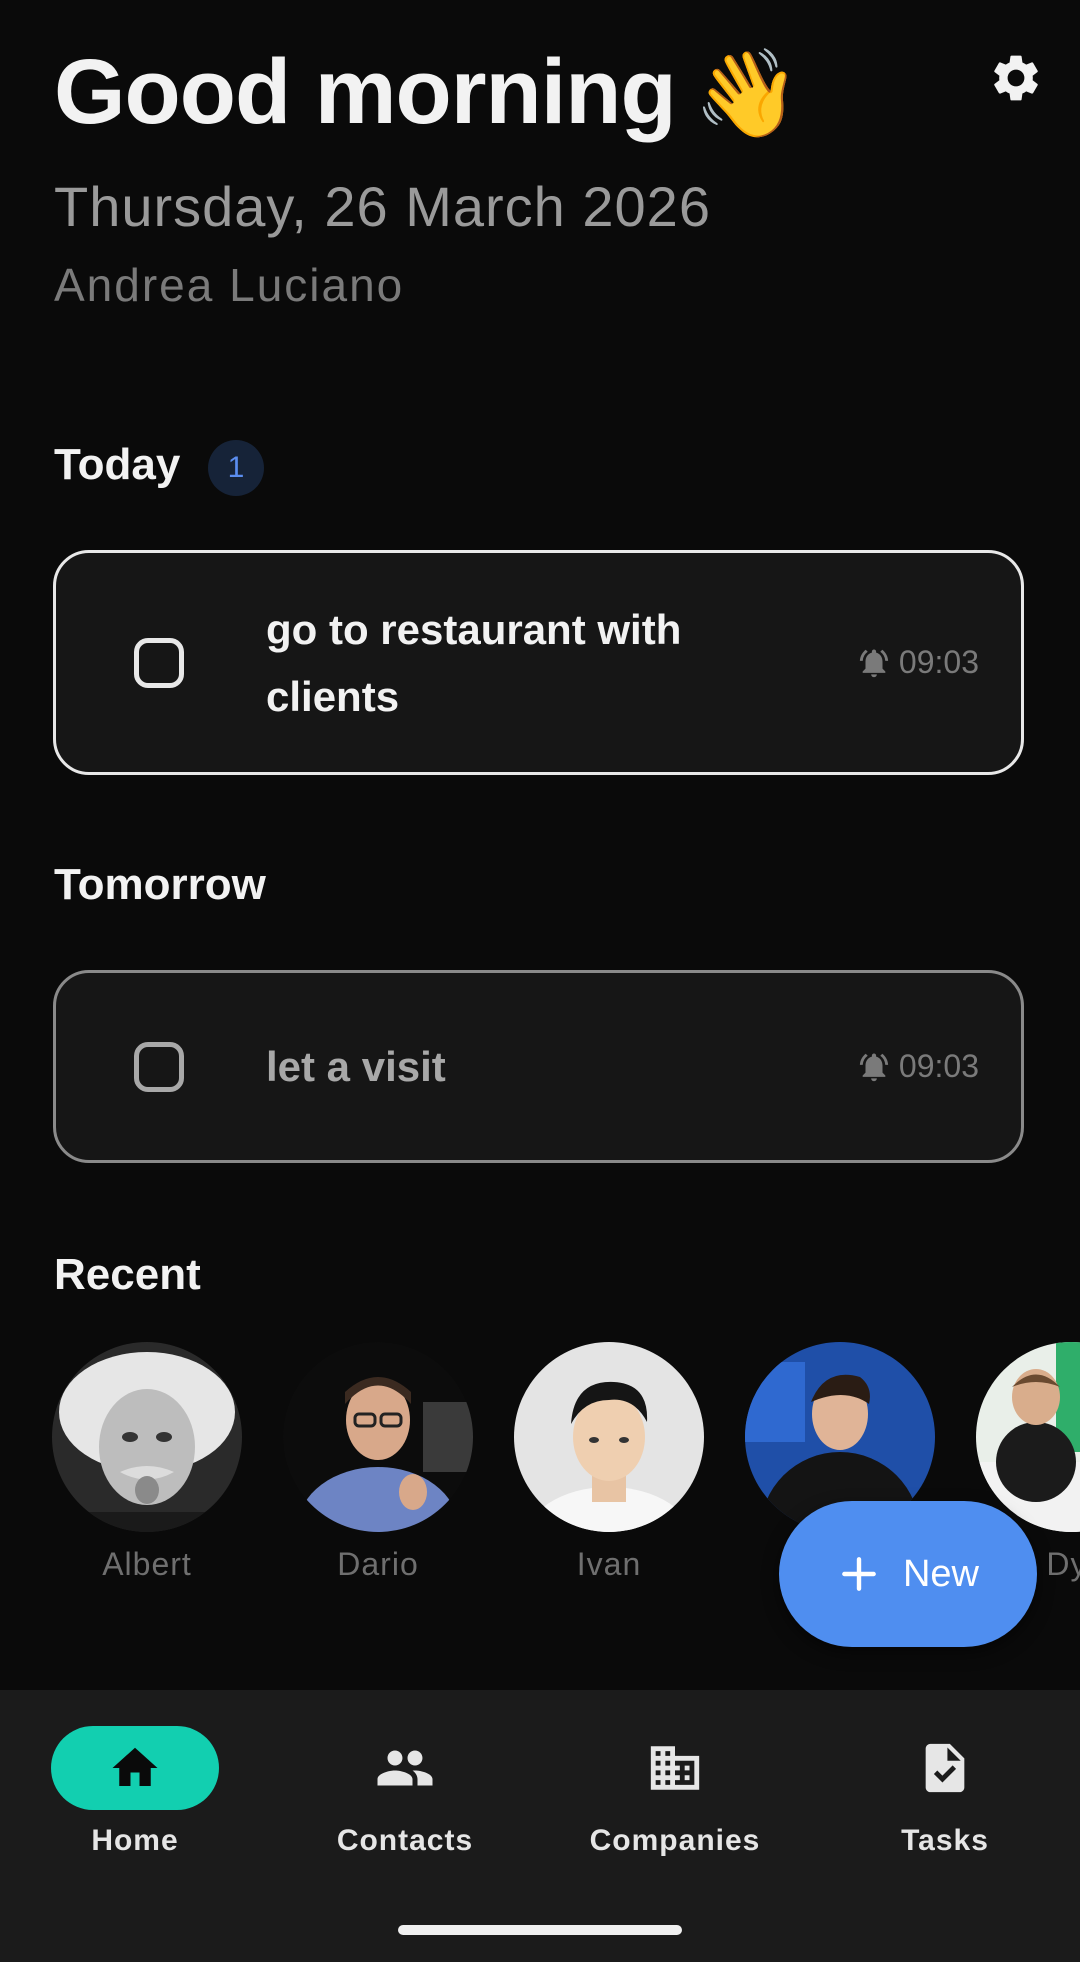 This screenshot has width=1080, height=1962. I want to click on nav-label: Companies, so click(675, 1840).